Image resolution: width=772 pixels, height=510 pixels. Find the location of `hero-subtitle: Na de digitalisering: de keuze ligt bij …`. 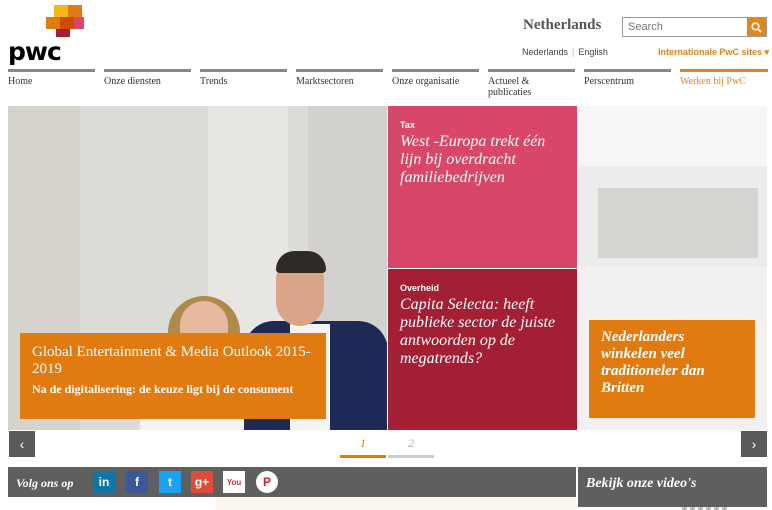

hero-subtitle: Na de digitalisering: de keuze ligt bij … is located at coordinates (163, 389).